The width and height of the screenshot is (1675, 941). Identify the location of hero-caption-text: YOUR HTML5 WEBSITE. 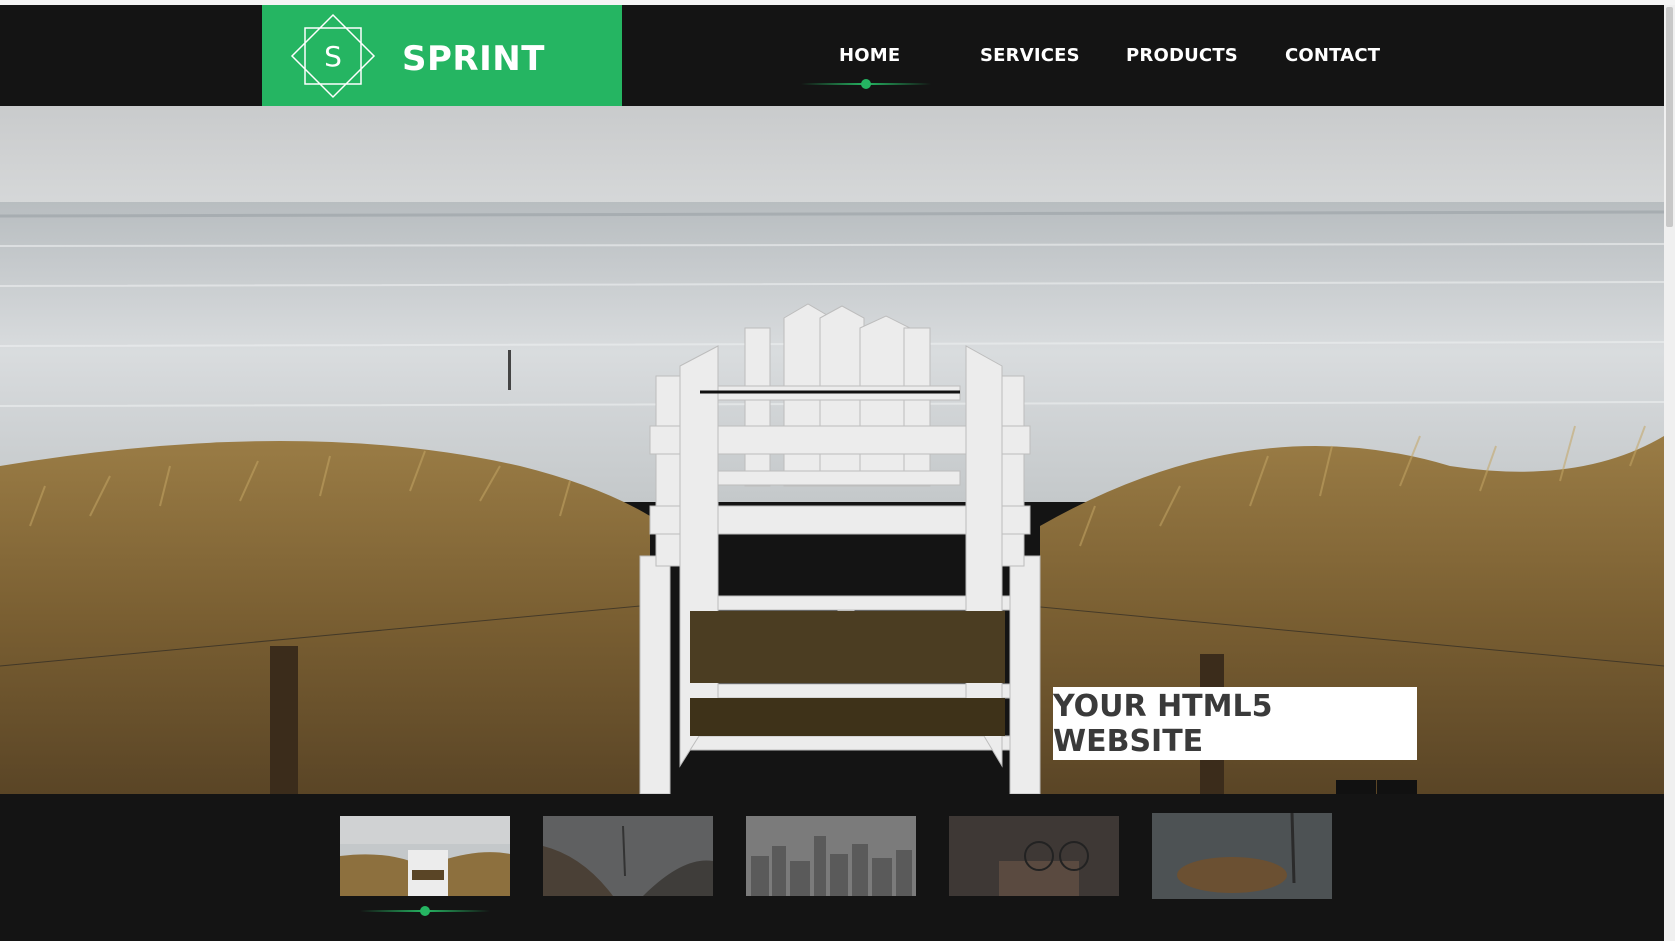
(1163, 723).